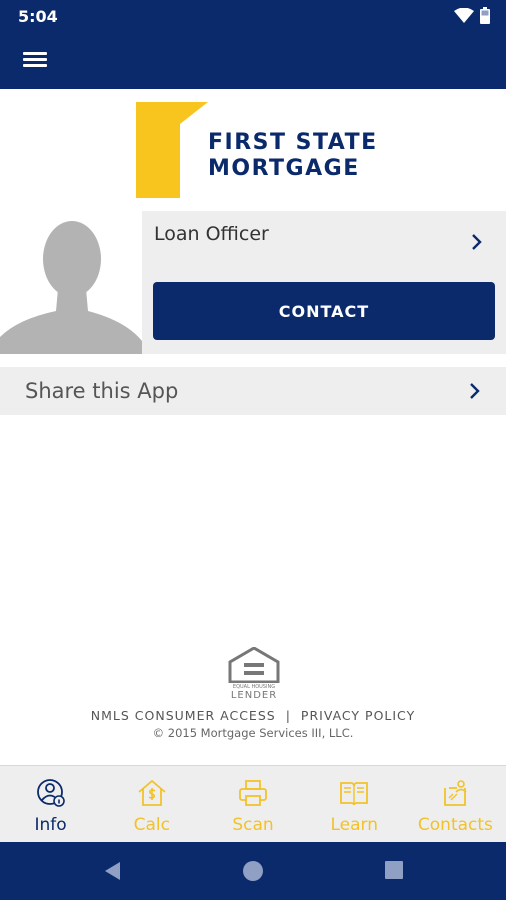 Image resolution: width=506 pixels, height=900 pixels. I want to click on contact-button: CONTACT, so click(324, 311).